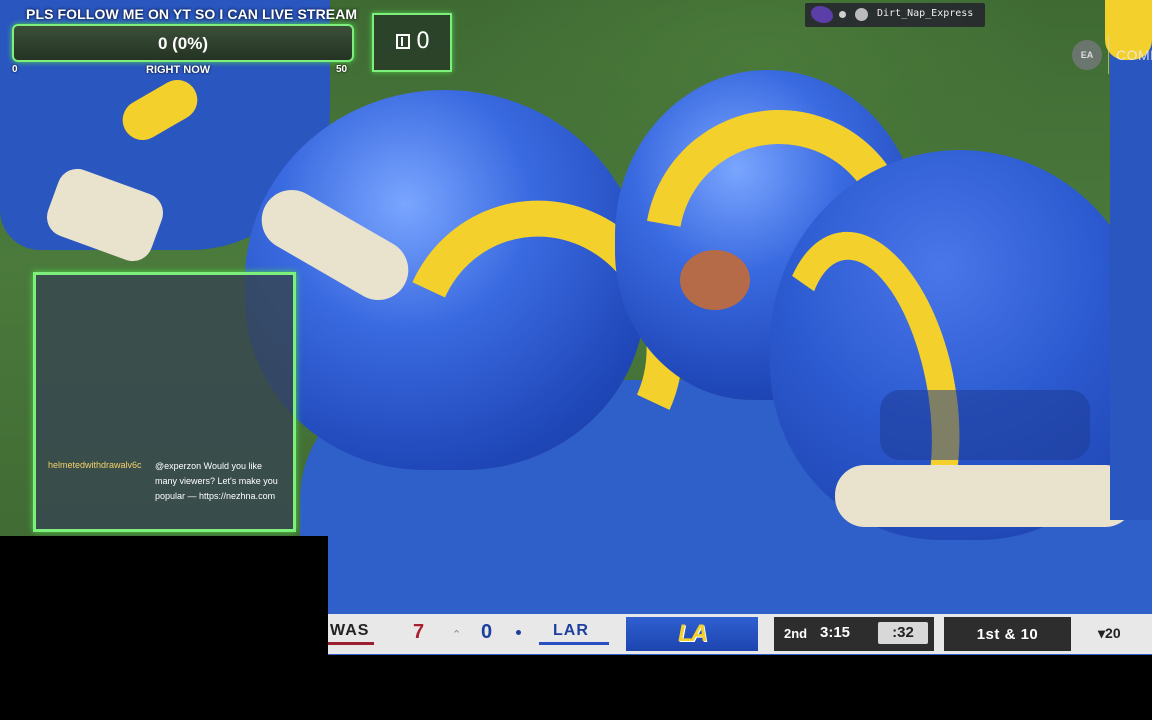  What do you see at coordinates (403, 41) in the screenshot?
I see `viewer-icon` at bounding box center [403, 41].